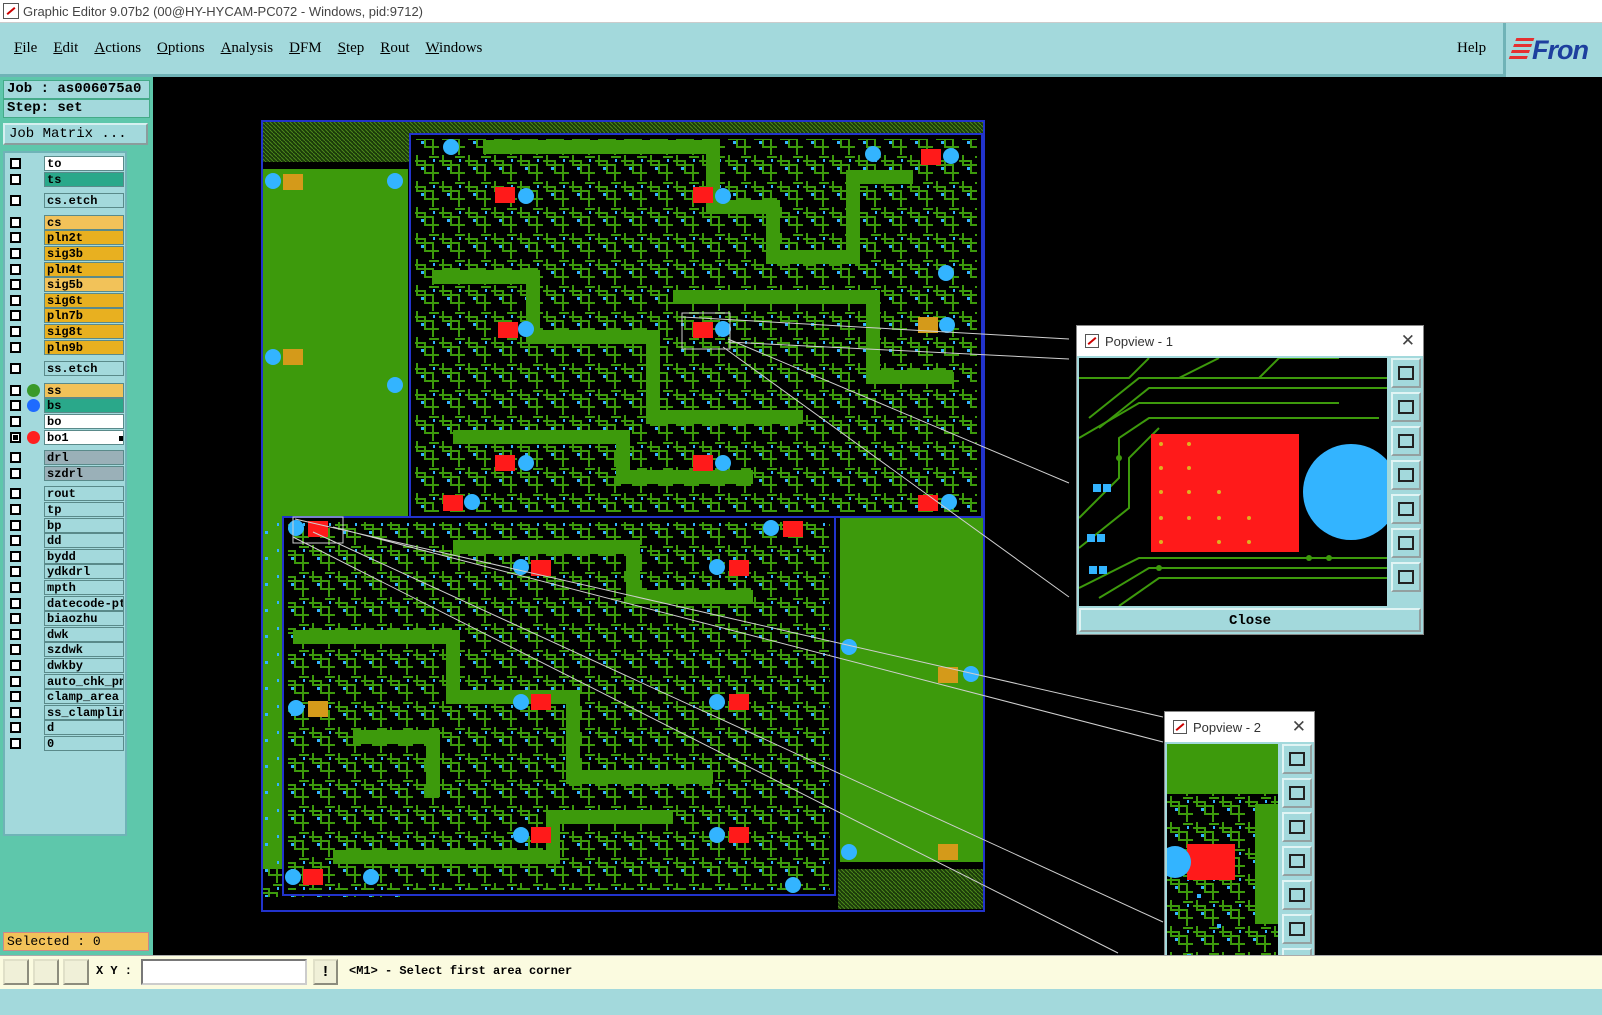 Image resolution: width=1602 pixels, height=1015 pixels. Describe the element at coordinates (1406, 509) in the screenshot. I see `pan-right-icon` at that location.